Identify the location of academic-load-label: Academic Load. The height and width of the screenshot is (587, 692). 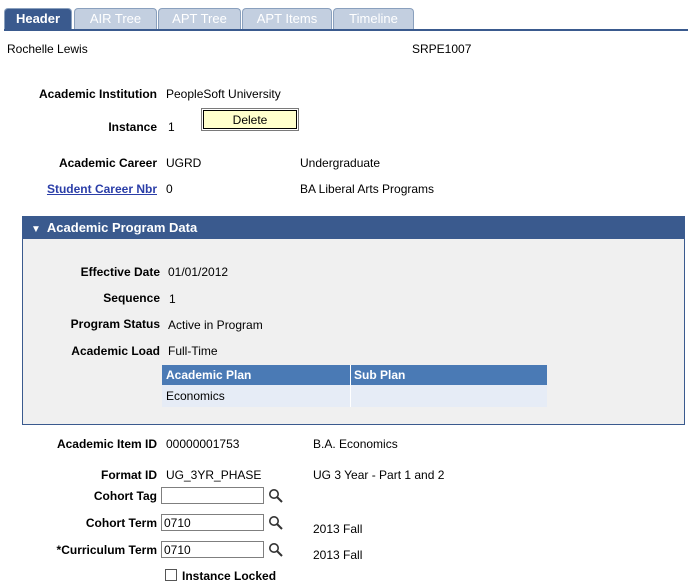
(115, 351).